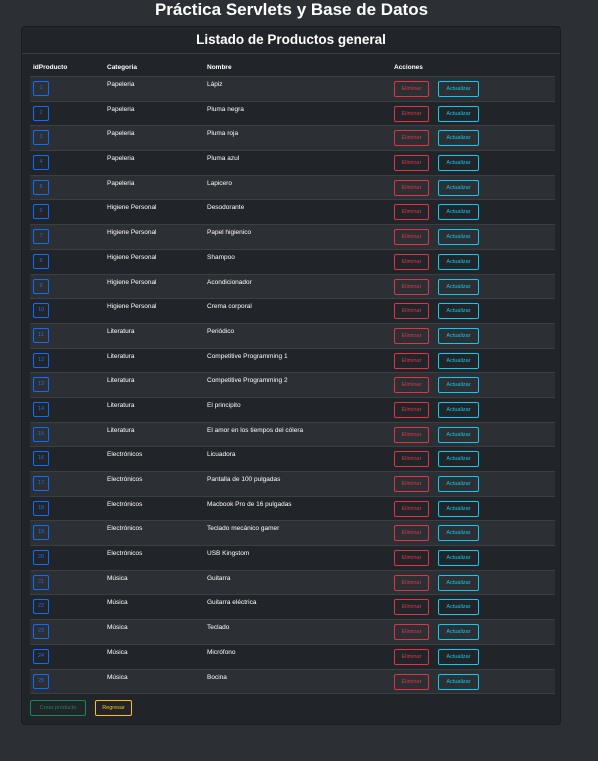 This screenshot has height=761, width=598. I want to click on table-row: 11 Literatura Periódico Eliminar Actualizar, so click(292, 336).